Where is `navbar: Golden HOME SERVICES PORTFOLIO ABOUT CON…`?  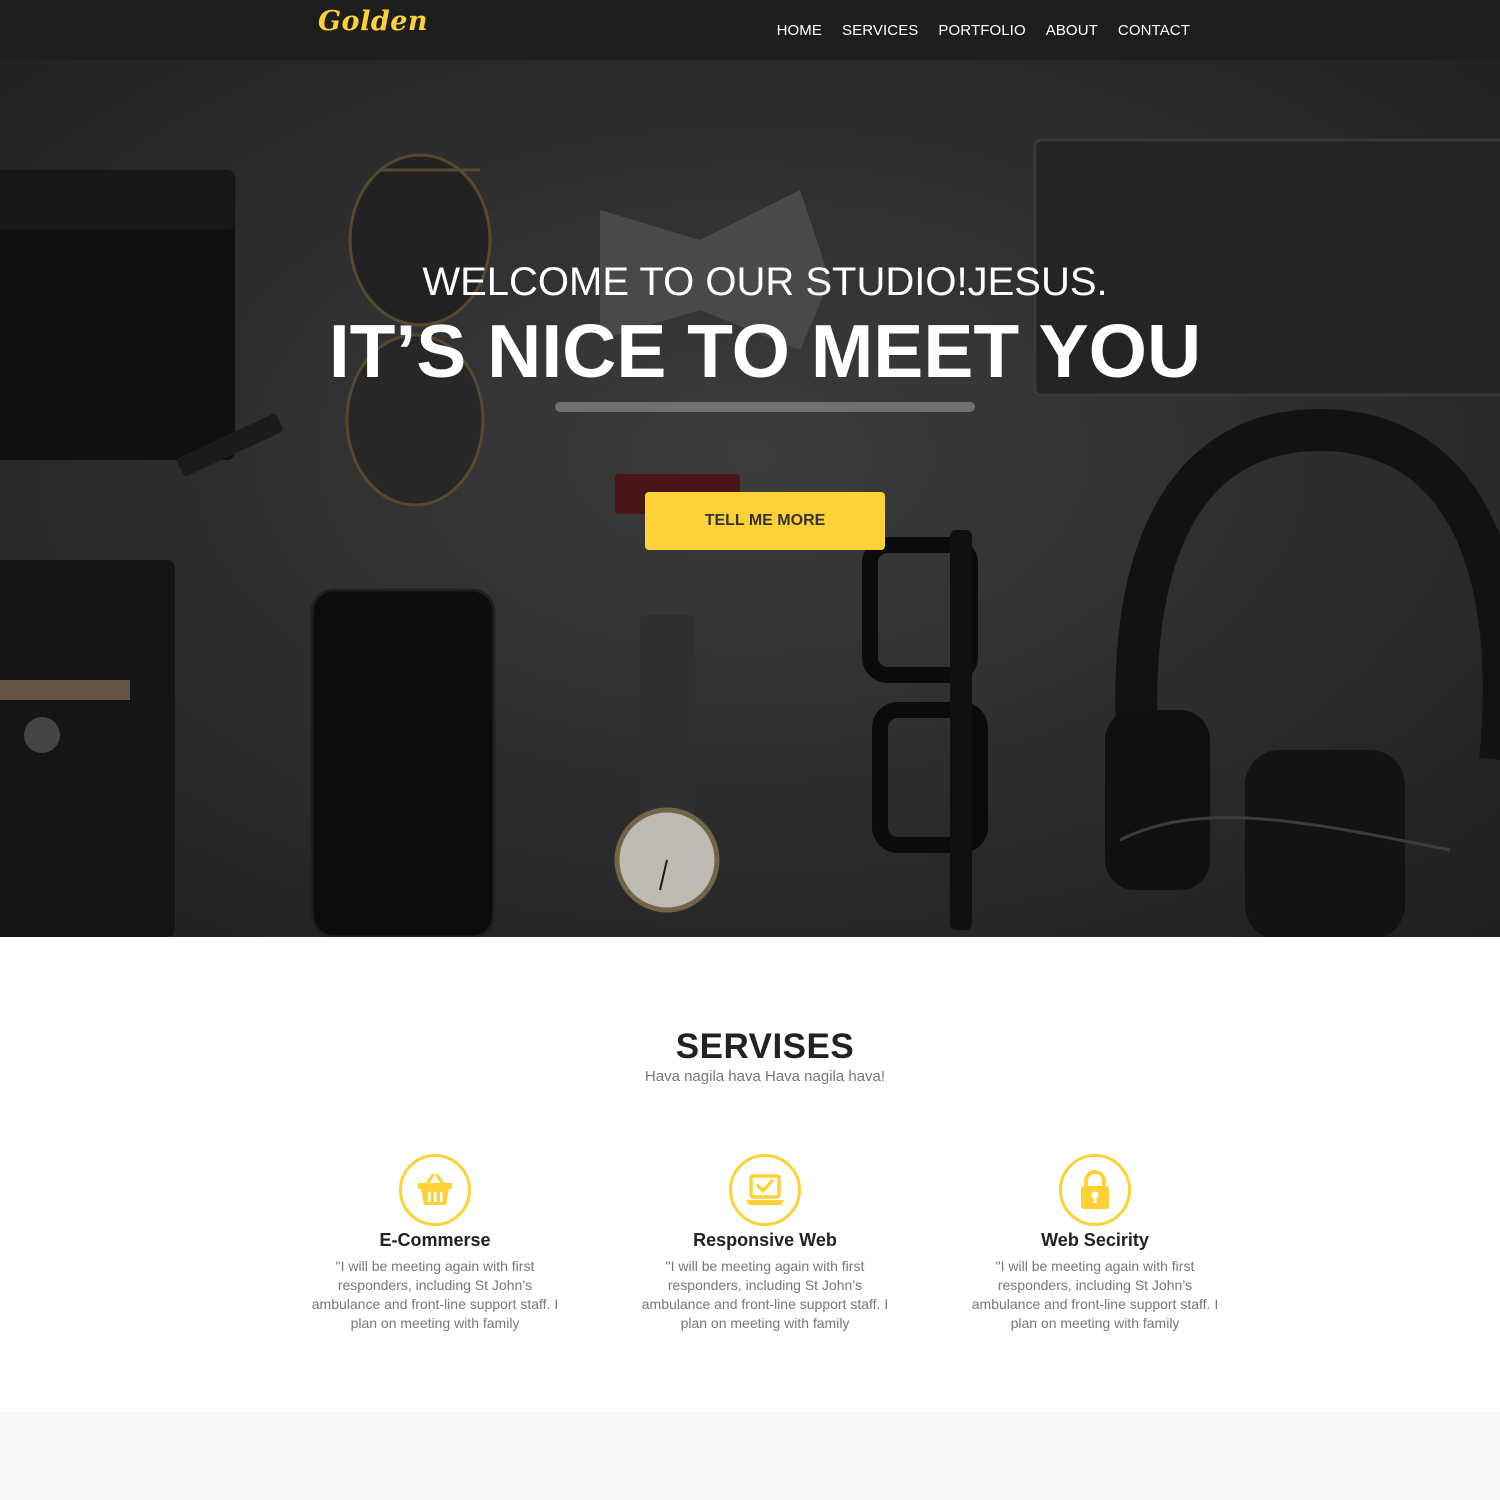 navbar: Golden HOME SERVICES PORTFOLIO ABOUT CON… is located at coordinates (750, 30).